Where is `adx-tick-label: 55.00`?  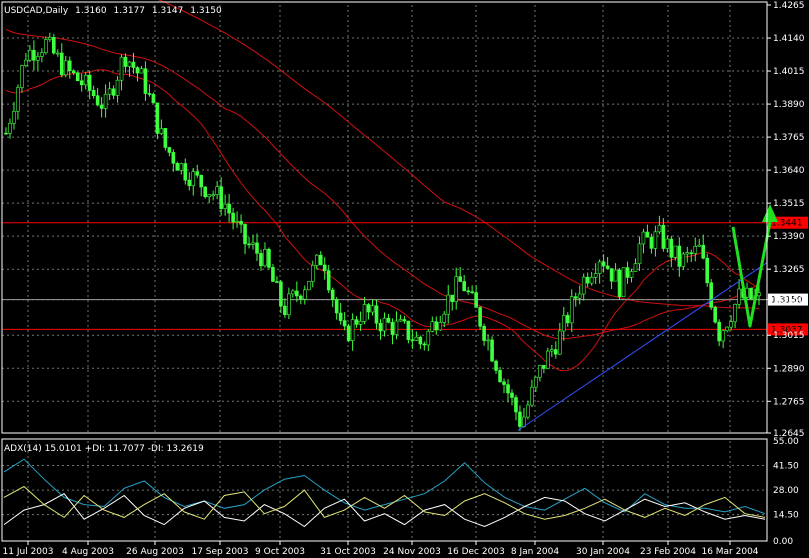
adx-tick-label: 55.00 is located at coordinates (786, 442).